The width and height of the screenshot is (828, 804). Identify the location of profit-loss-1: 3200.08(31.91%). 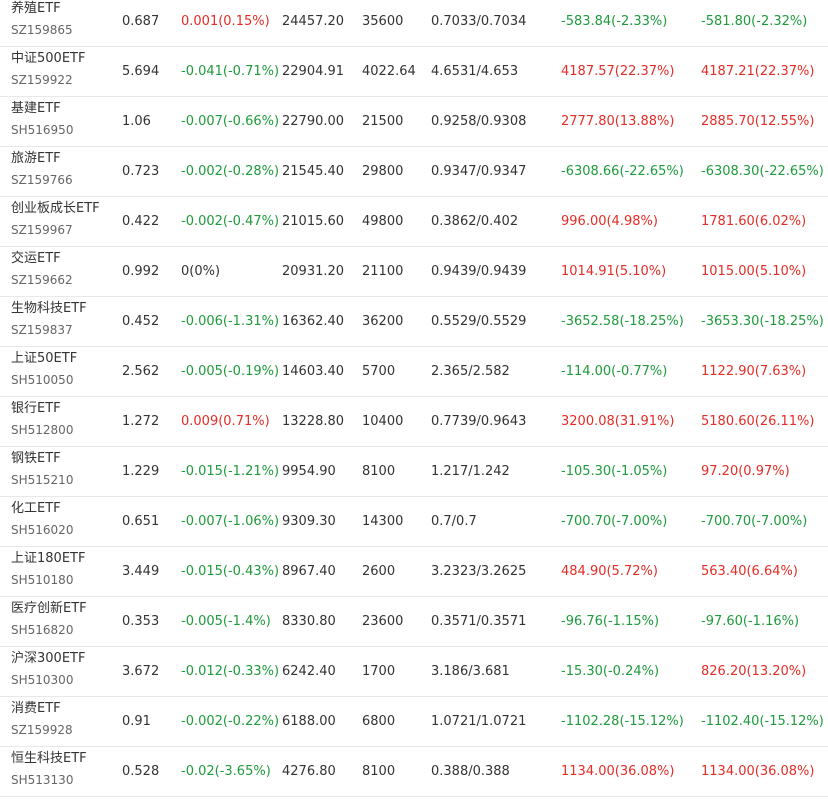
(618, 421).